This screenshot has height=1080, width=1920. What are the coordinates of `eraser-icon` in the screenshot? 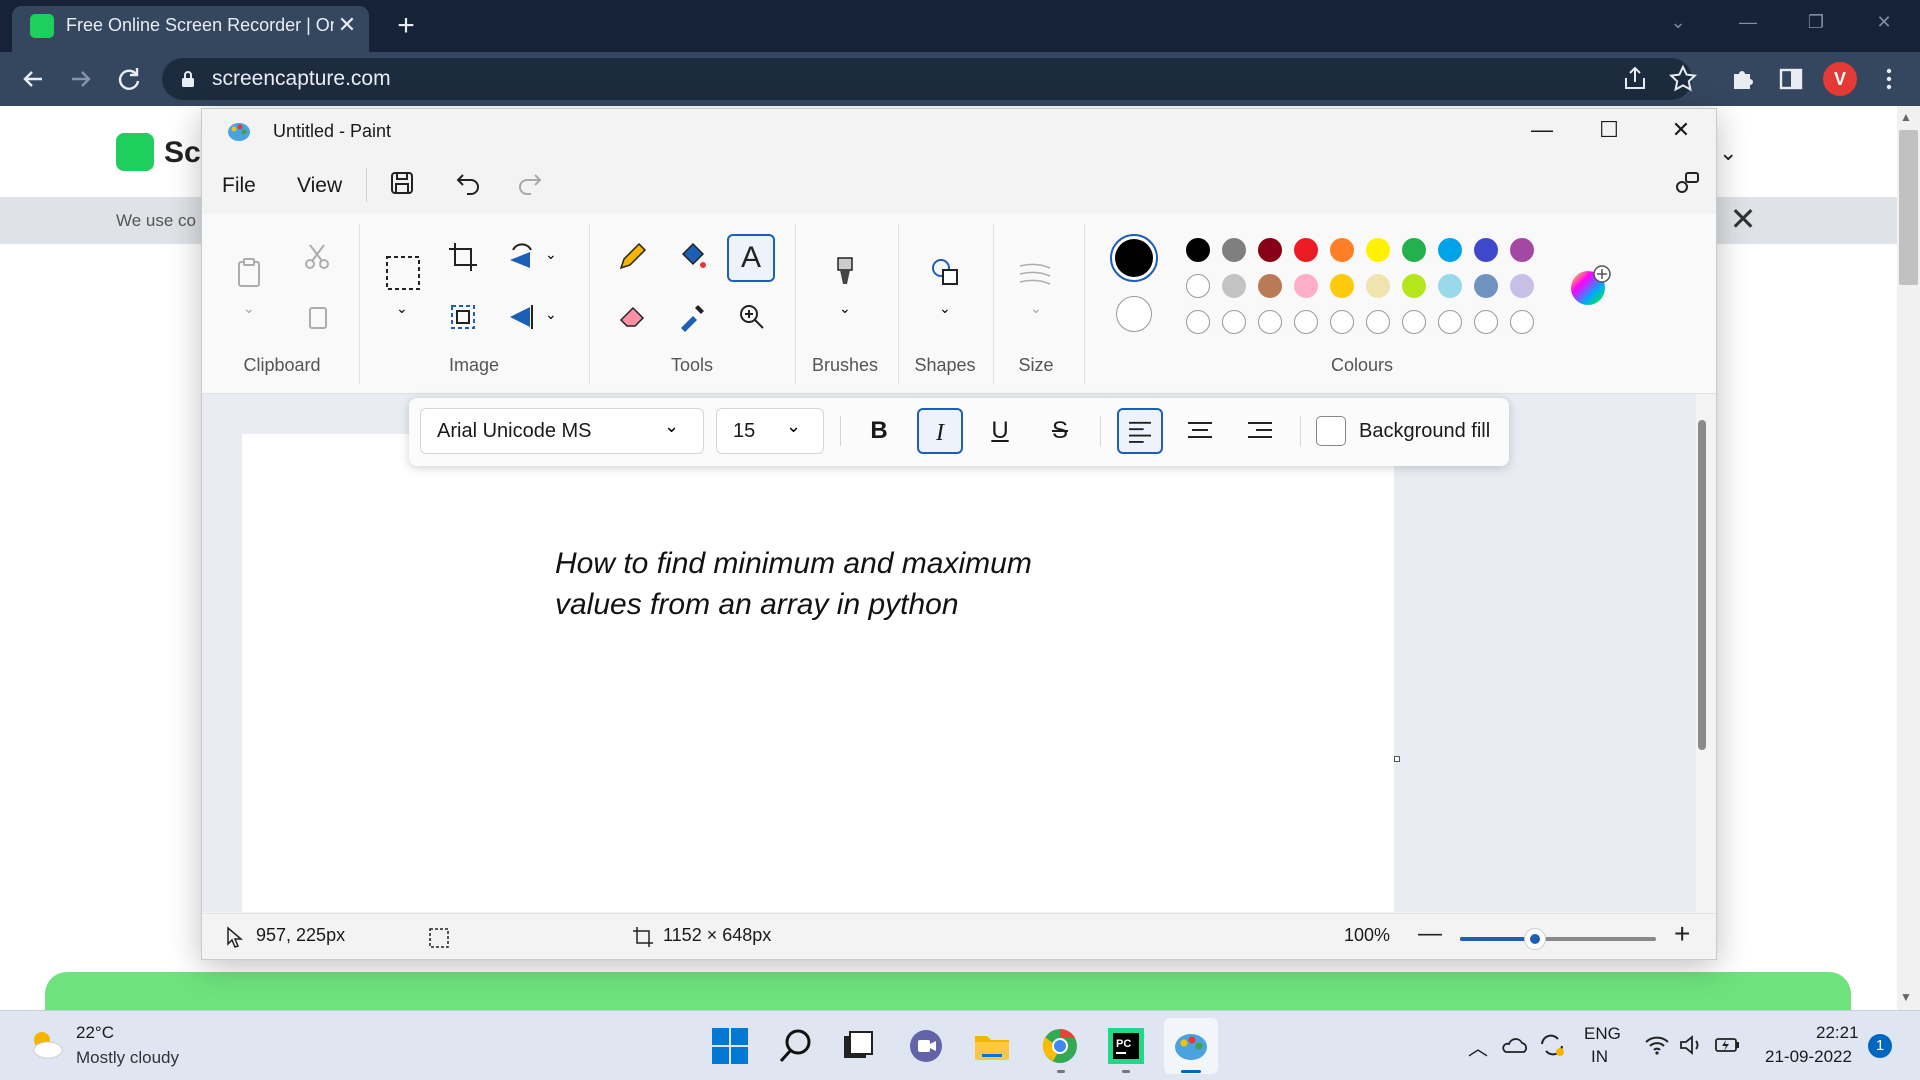 It's located at (632, 317).